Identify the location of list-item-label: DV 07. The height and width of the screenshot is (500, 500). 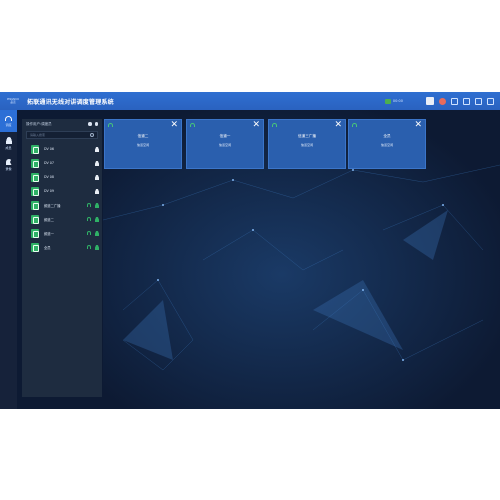
(49, 163).